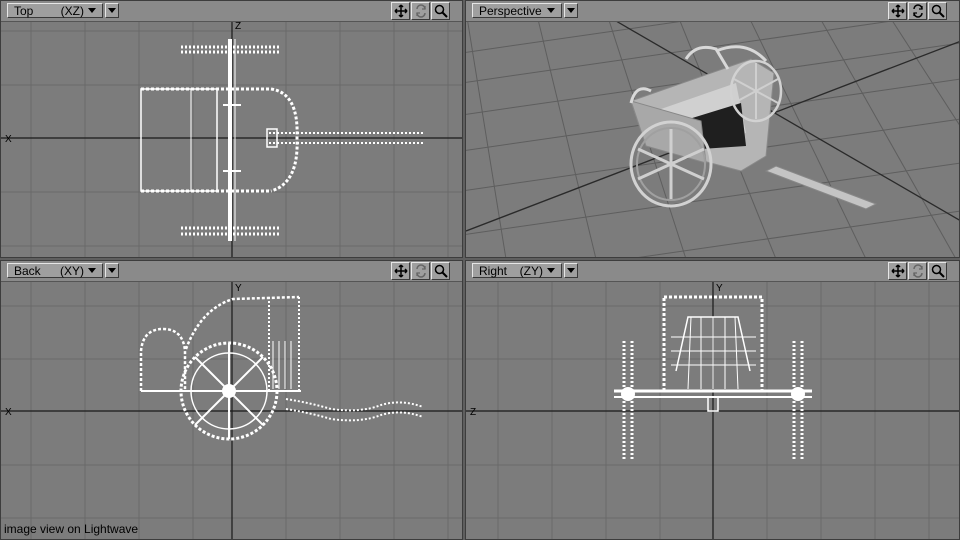 This screenshot has height=540, width=960. What do you see at coordinates (231, 271) in the screenshot?
I see `viewport-header: Back (XY)` at bounding box center [231, 271].